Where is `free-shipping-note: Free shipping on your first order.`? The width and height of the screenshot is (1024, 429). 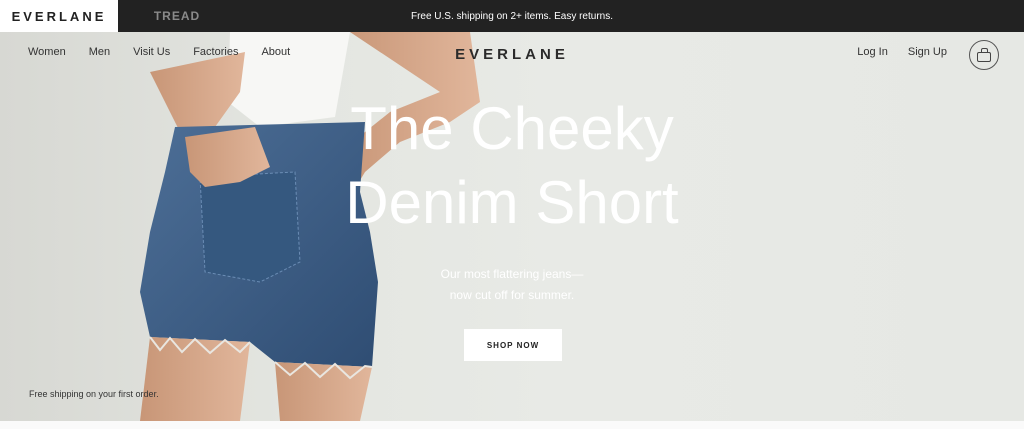
free-shipping-note: Free shipping on your first order. is located at coordinates (94, 394).